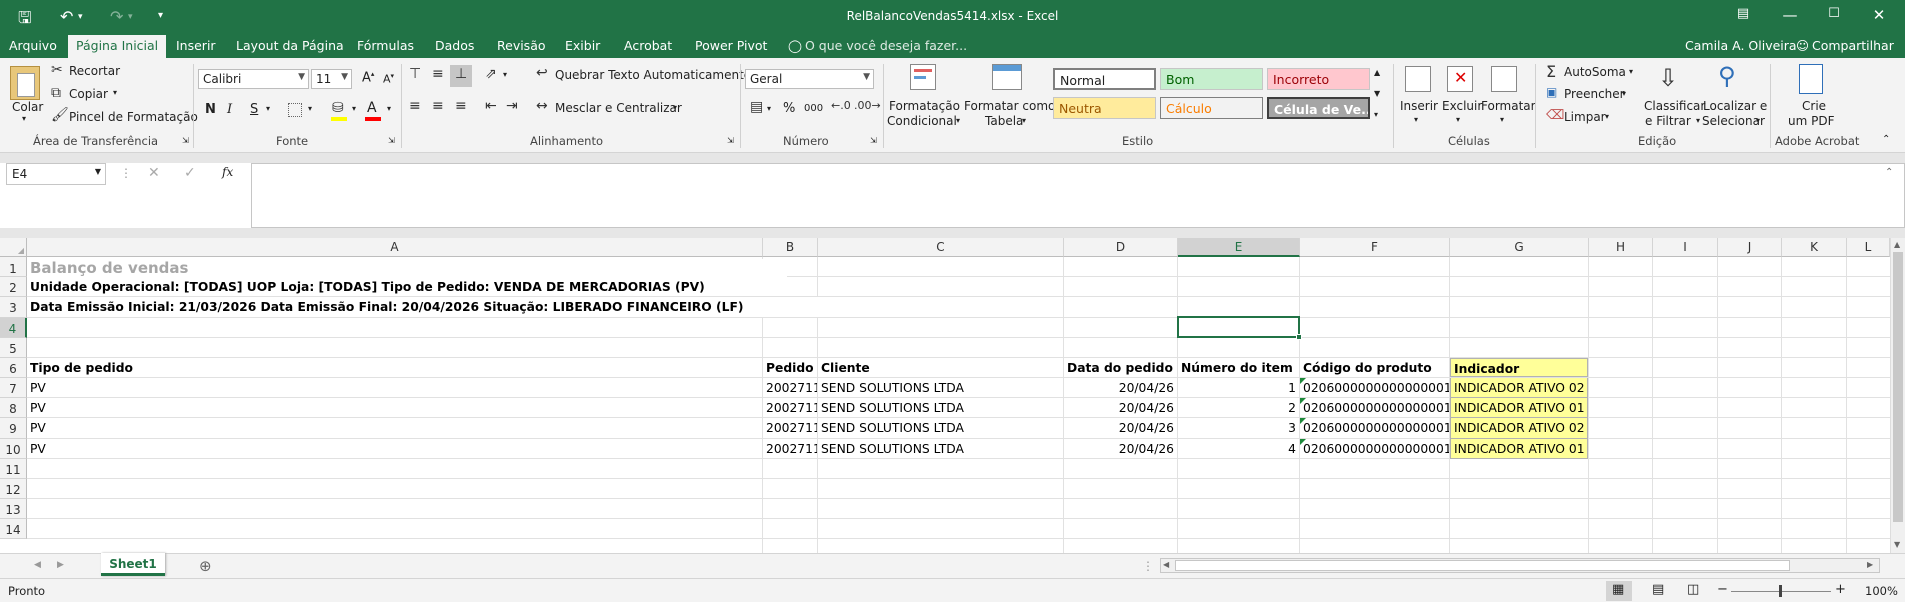 The image size is (1905, 602). I want to click on row-header-5: 5, so click(13, 348).